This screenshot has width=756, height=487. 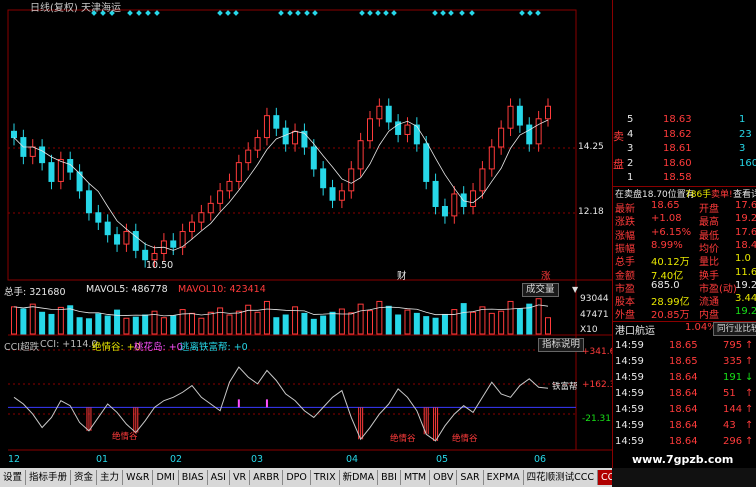 What do you see at coordinates (684, 220) in the screenshot?
I see `quote-row: 涨跌 +1.08 最高 19.2` at bounding box center [684, 220].